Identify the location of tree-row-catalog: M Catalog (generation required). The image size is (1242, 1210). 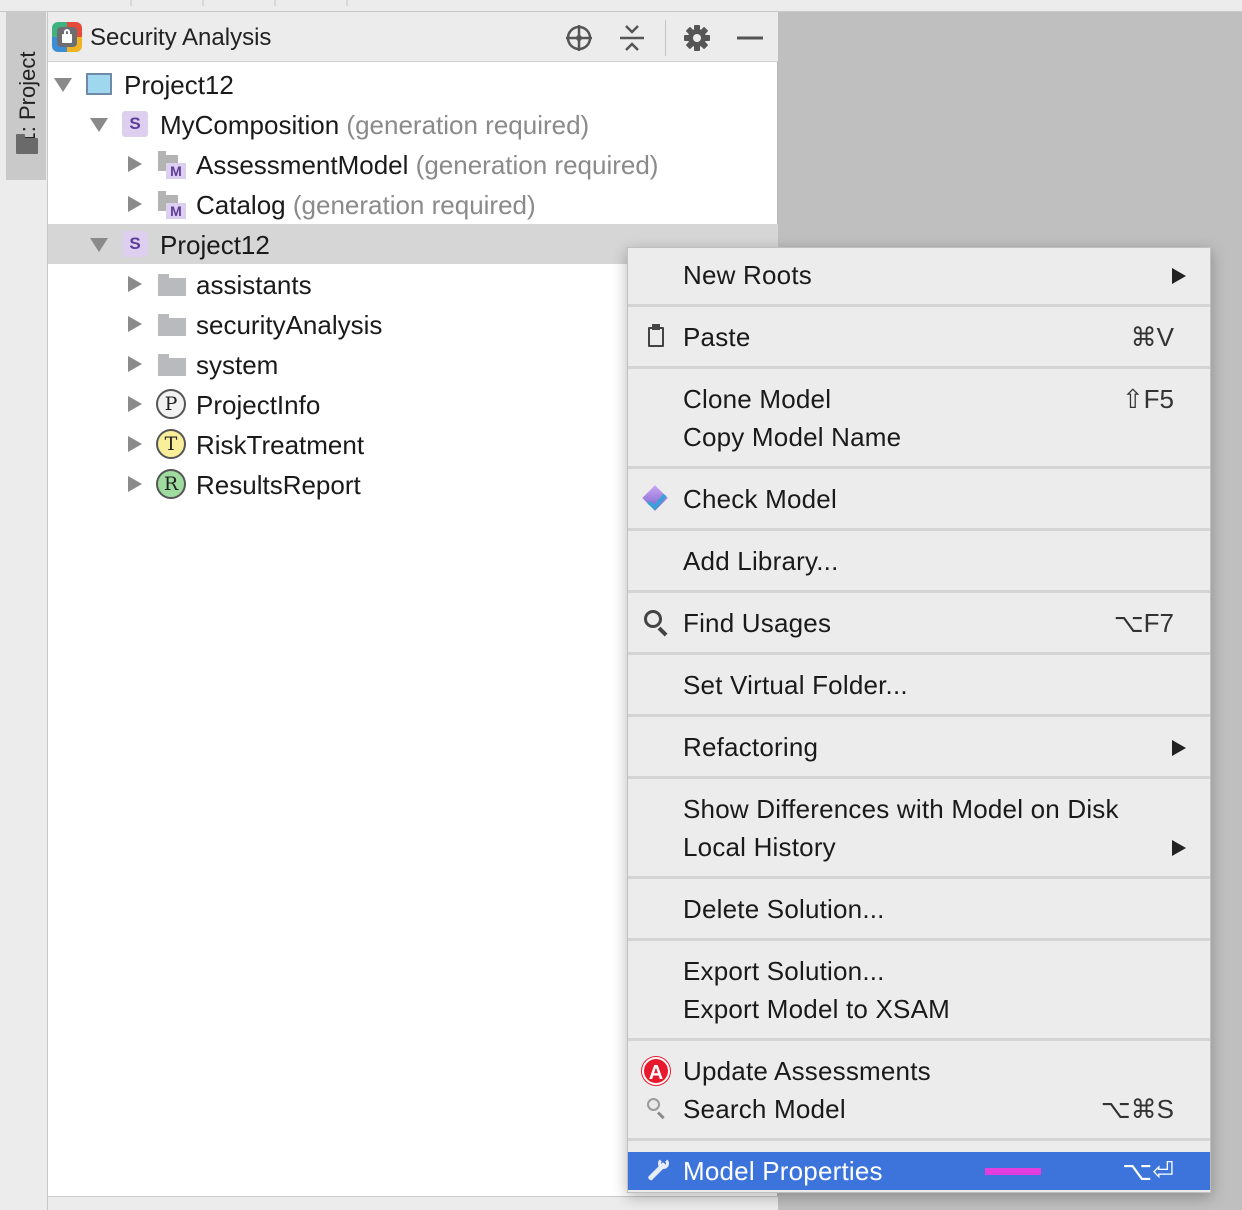
(413, 204).